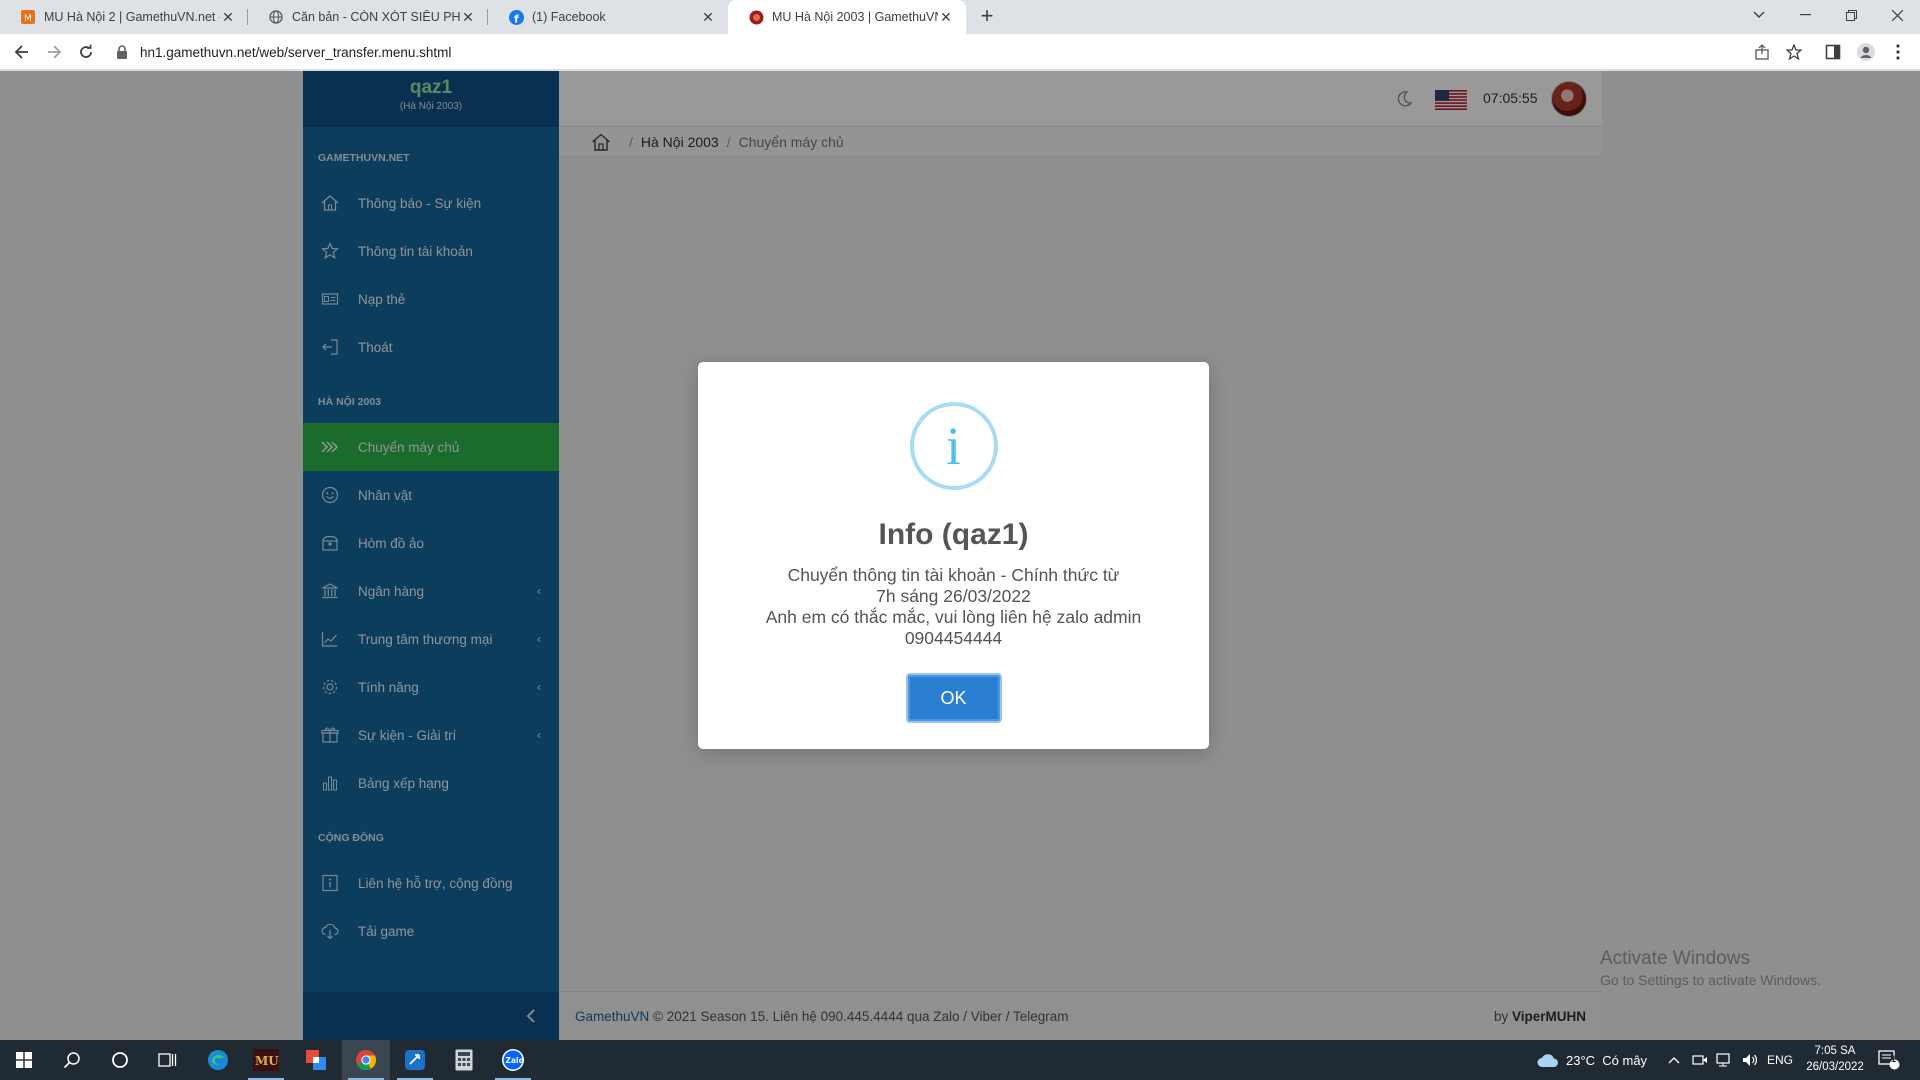  What do you see at coordinates (120, 1060) in the screenshot?
I see `cortana-icon` at bounding box center [120, 1060].